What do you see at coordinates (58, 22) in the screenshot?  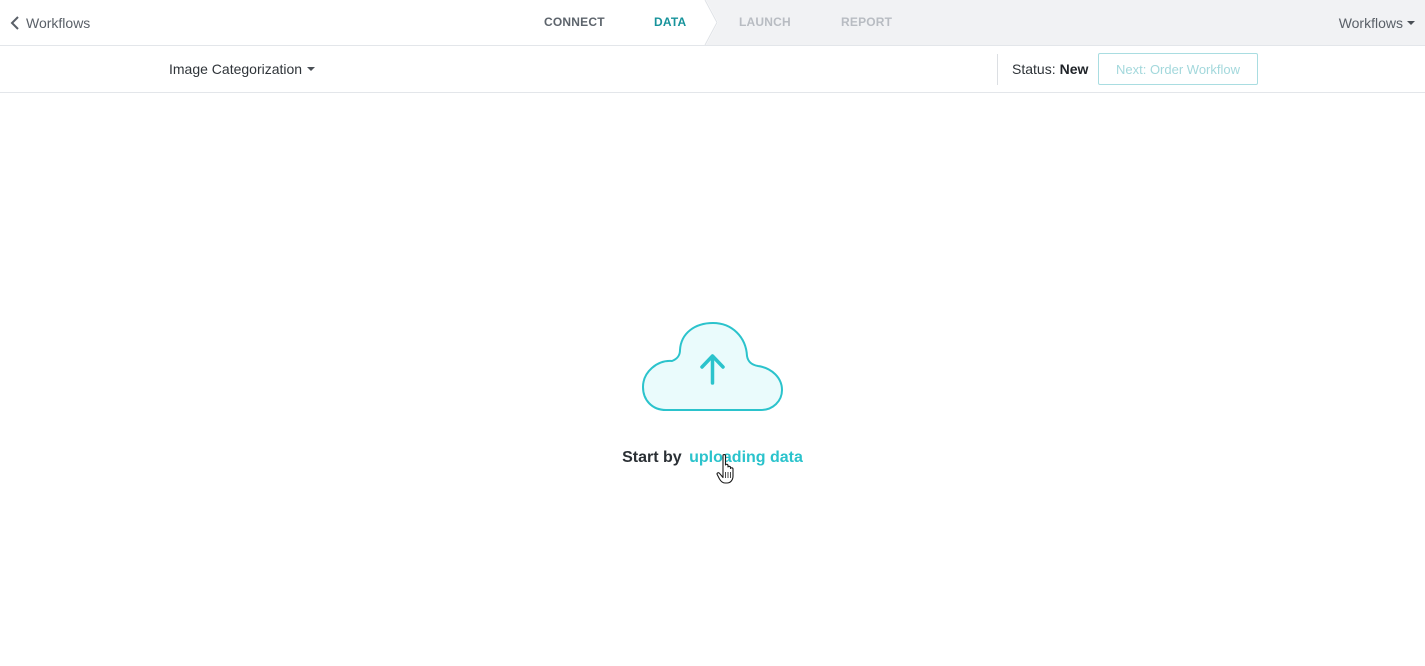 I see `back-link-label: Workflows` at bounding box center [58, 22].